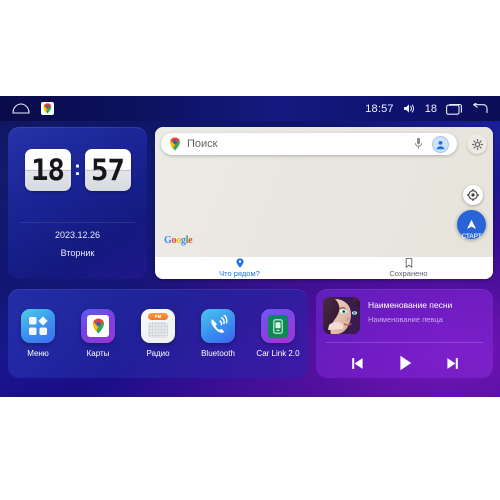  I want to click on grid-menu-icon, so click(38, 326).